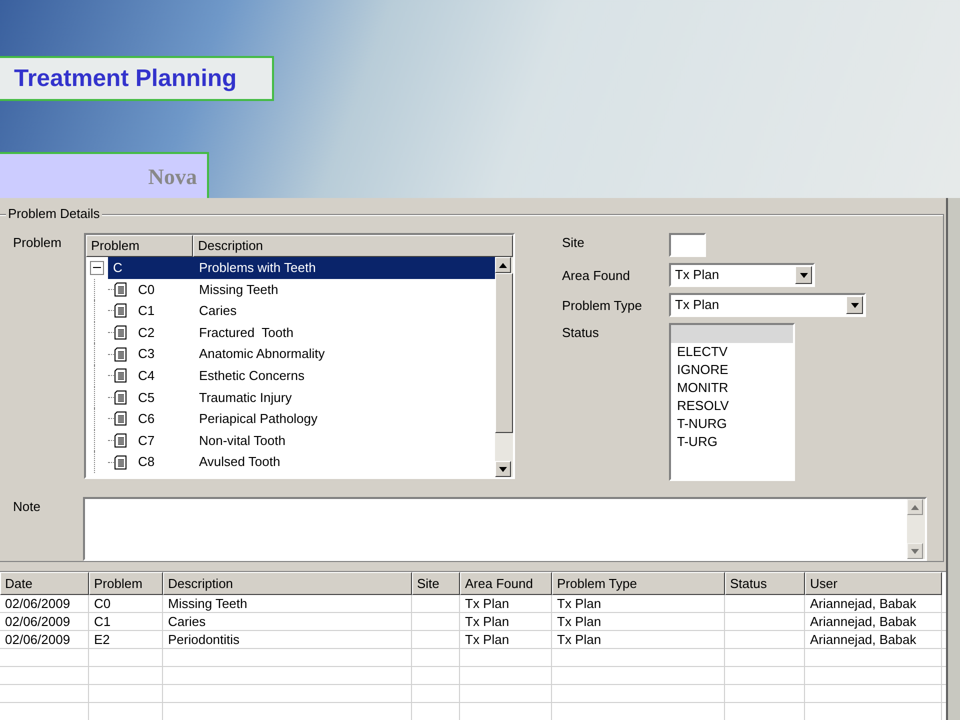  What do you see at coordinates (504, 353) in the screenshot?
I see `scroll-thumb` at bounding box center [504, 353].